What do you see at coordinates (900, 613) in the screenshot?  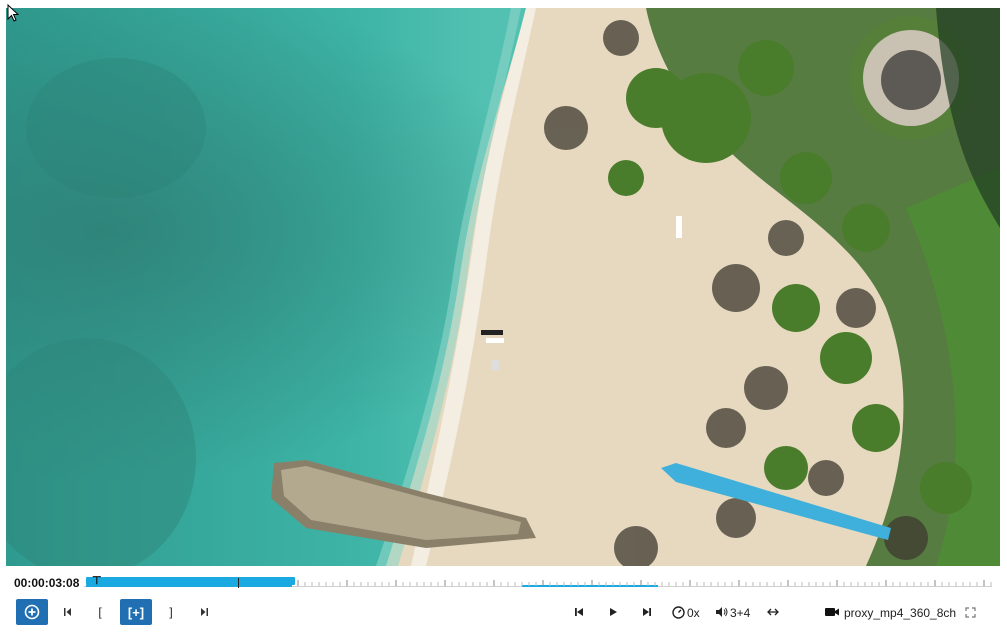 I see `proxy-name-label: proxy_mp4_360_8ch` at bounding box center [900, 613].